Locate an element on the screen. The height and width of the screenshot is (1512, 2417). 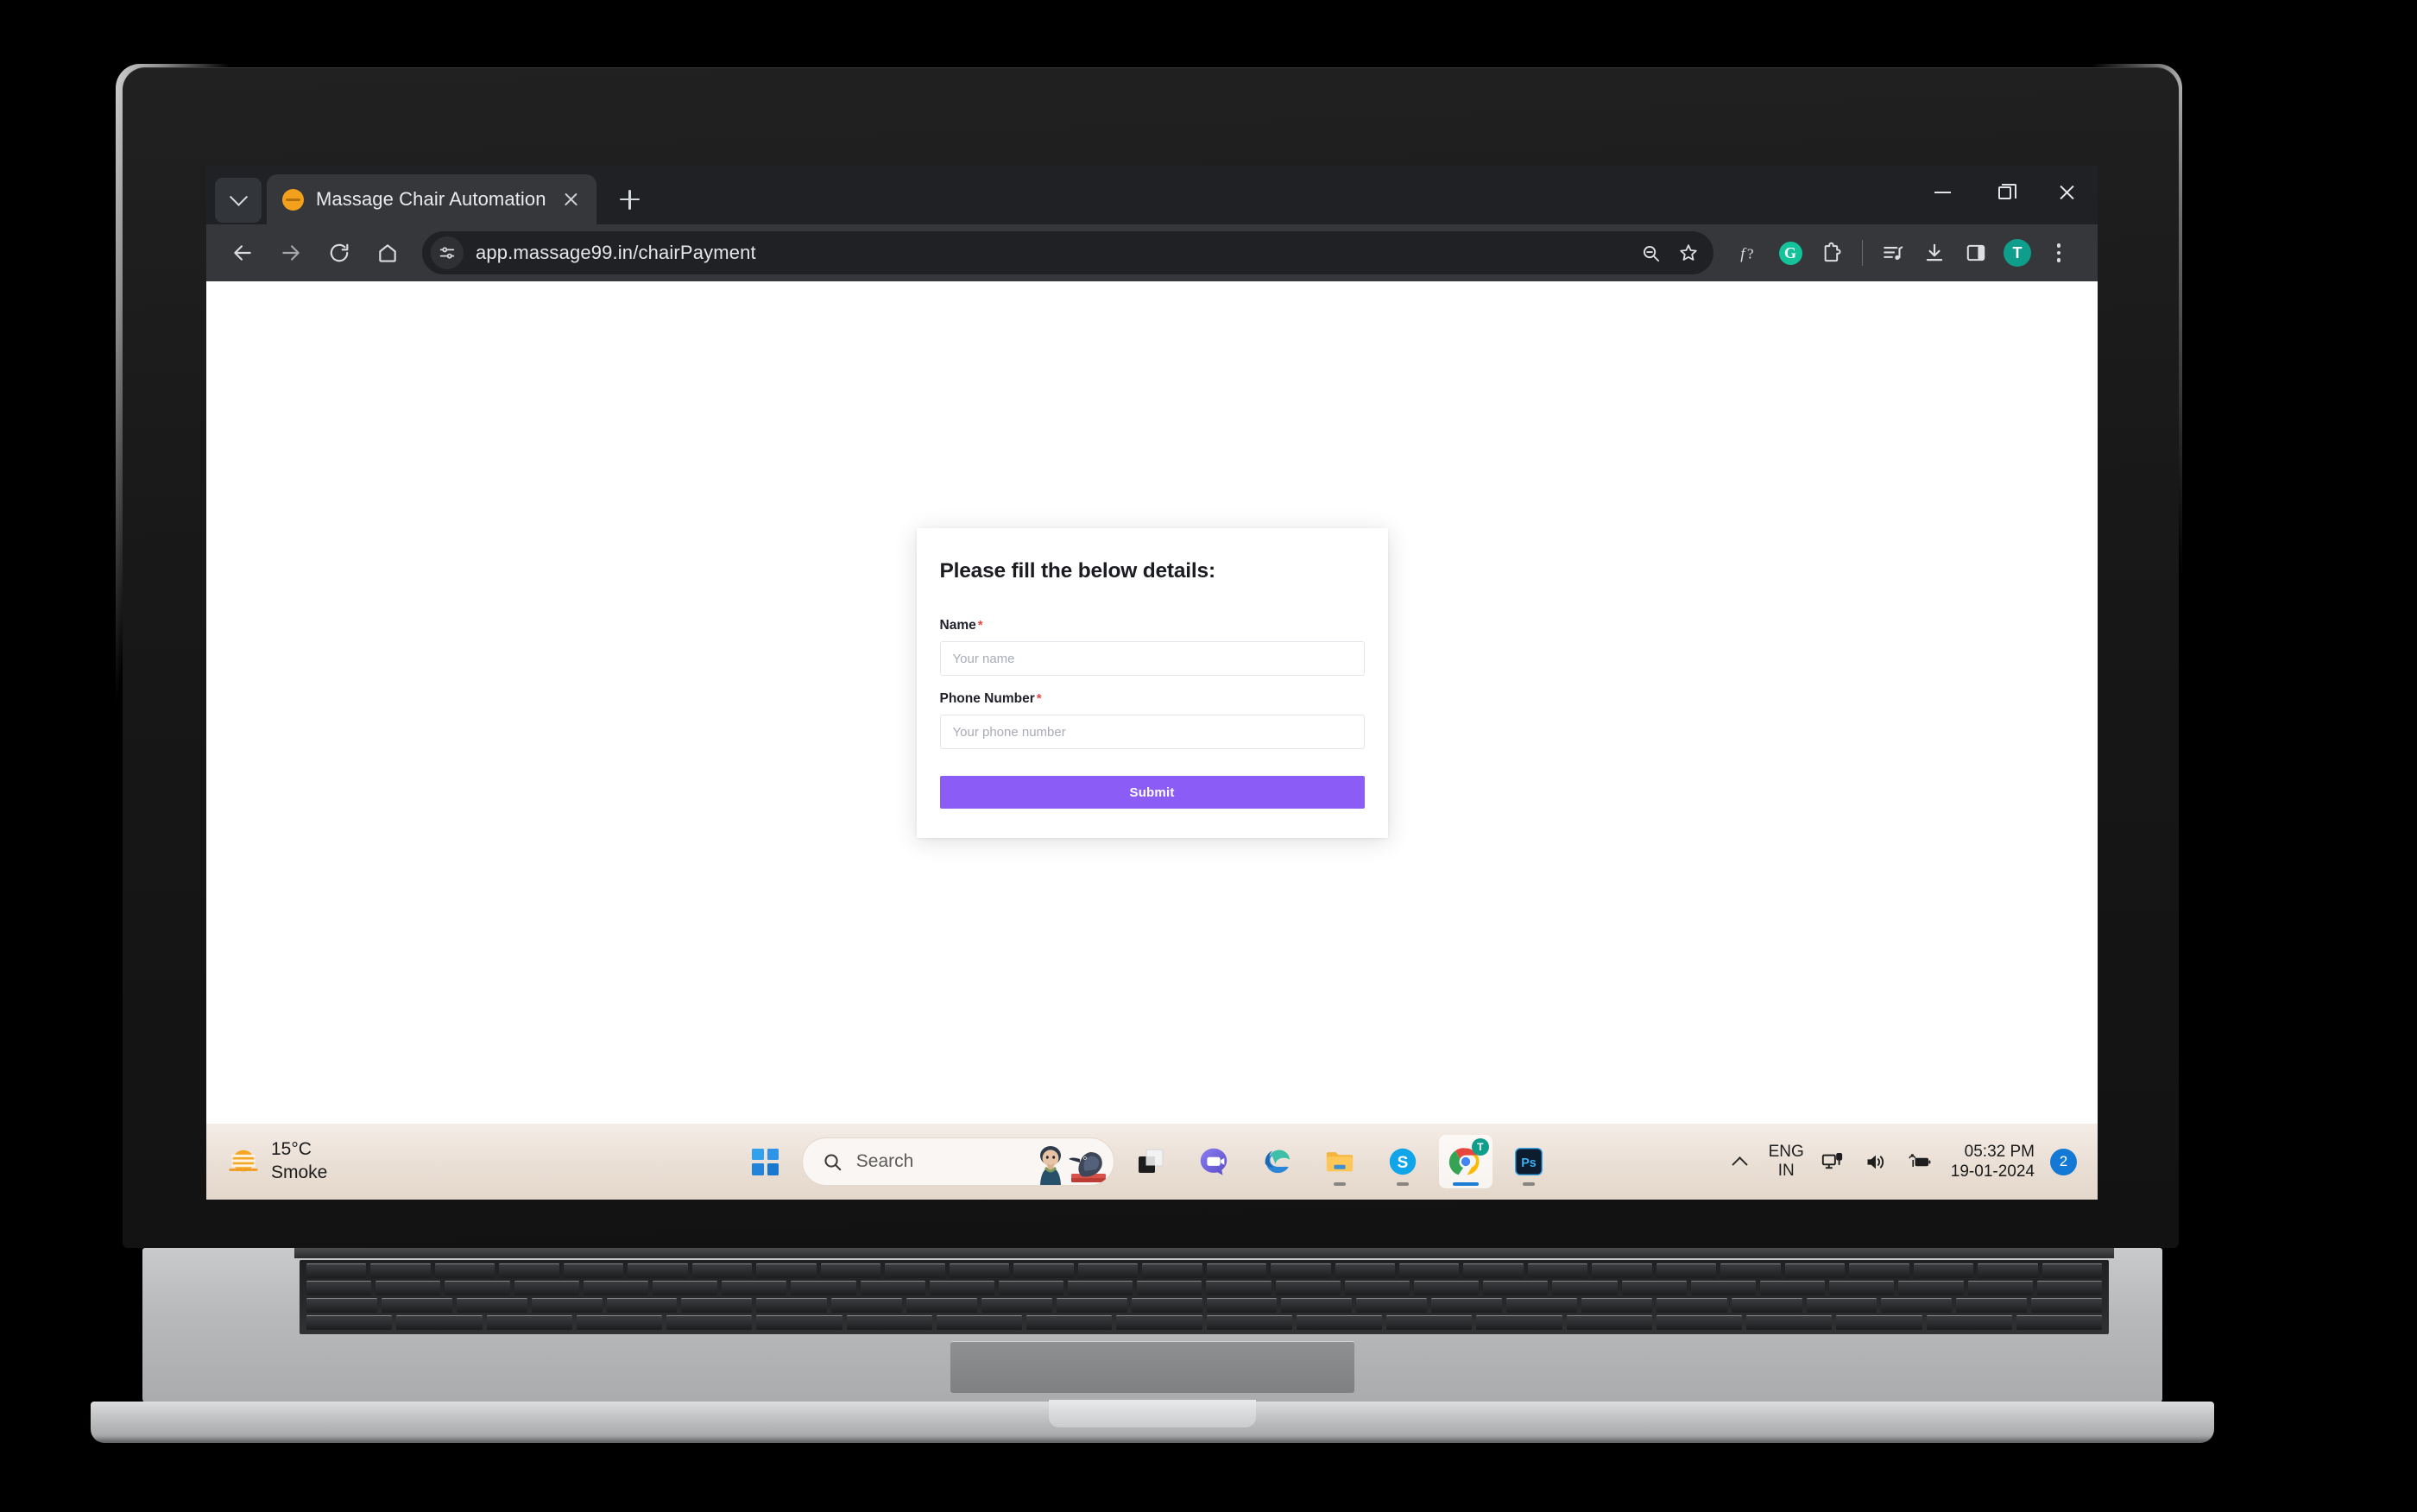
windows-logo-icon is located at coordinates (765, 1162).